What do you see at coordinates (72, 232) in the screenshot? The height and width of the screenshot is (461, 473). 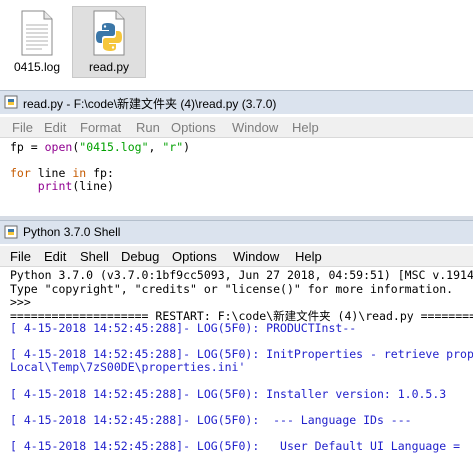 I see `window-title: Python 3.7.0 Shell` at bounding box center [72, 232].